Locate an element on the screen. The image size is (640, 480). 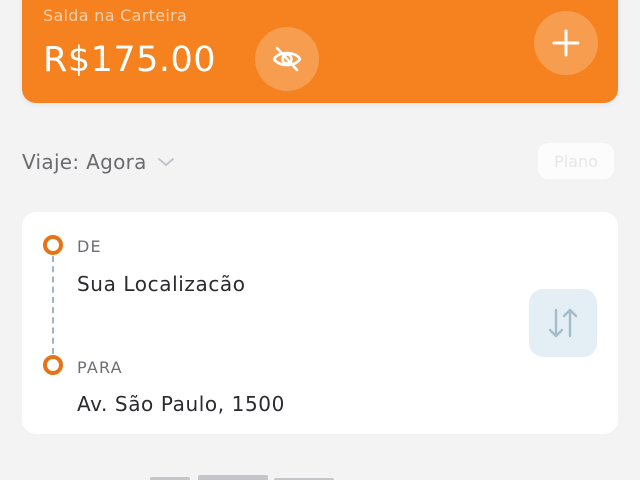
swap-vertical-icon is located at coordinates (563, 323).